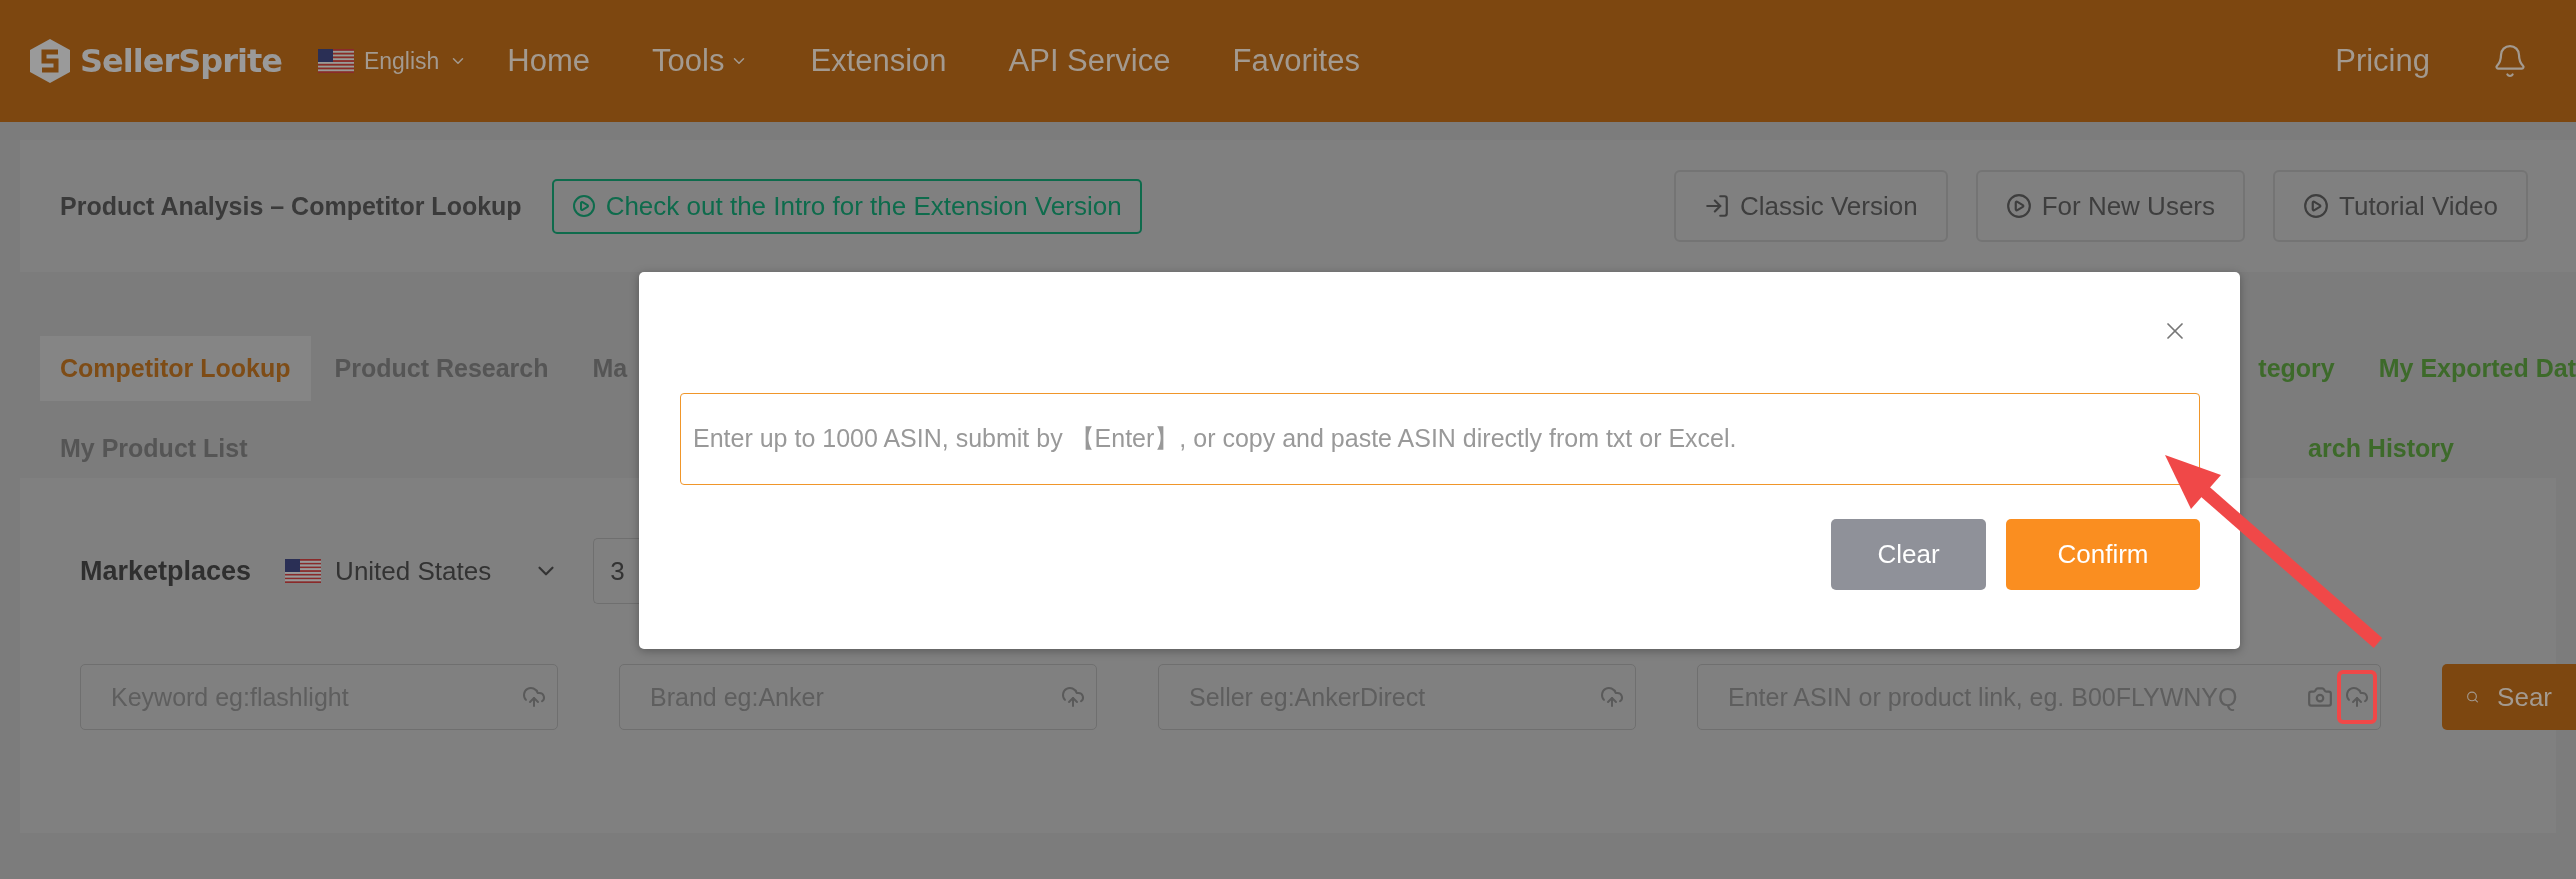 The height and width of the screenshot is (879, 2576). What do you see at coordinates (2509, 697) in the screenshot?
I see `search-button: Sear` at bounding box center [2509, 697].